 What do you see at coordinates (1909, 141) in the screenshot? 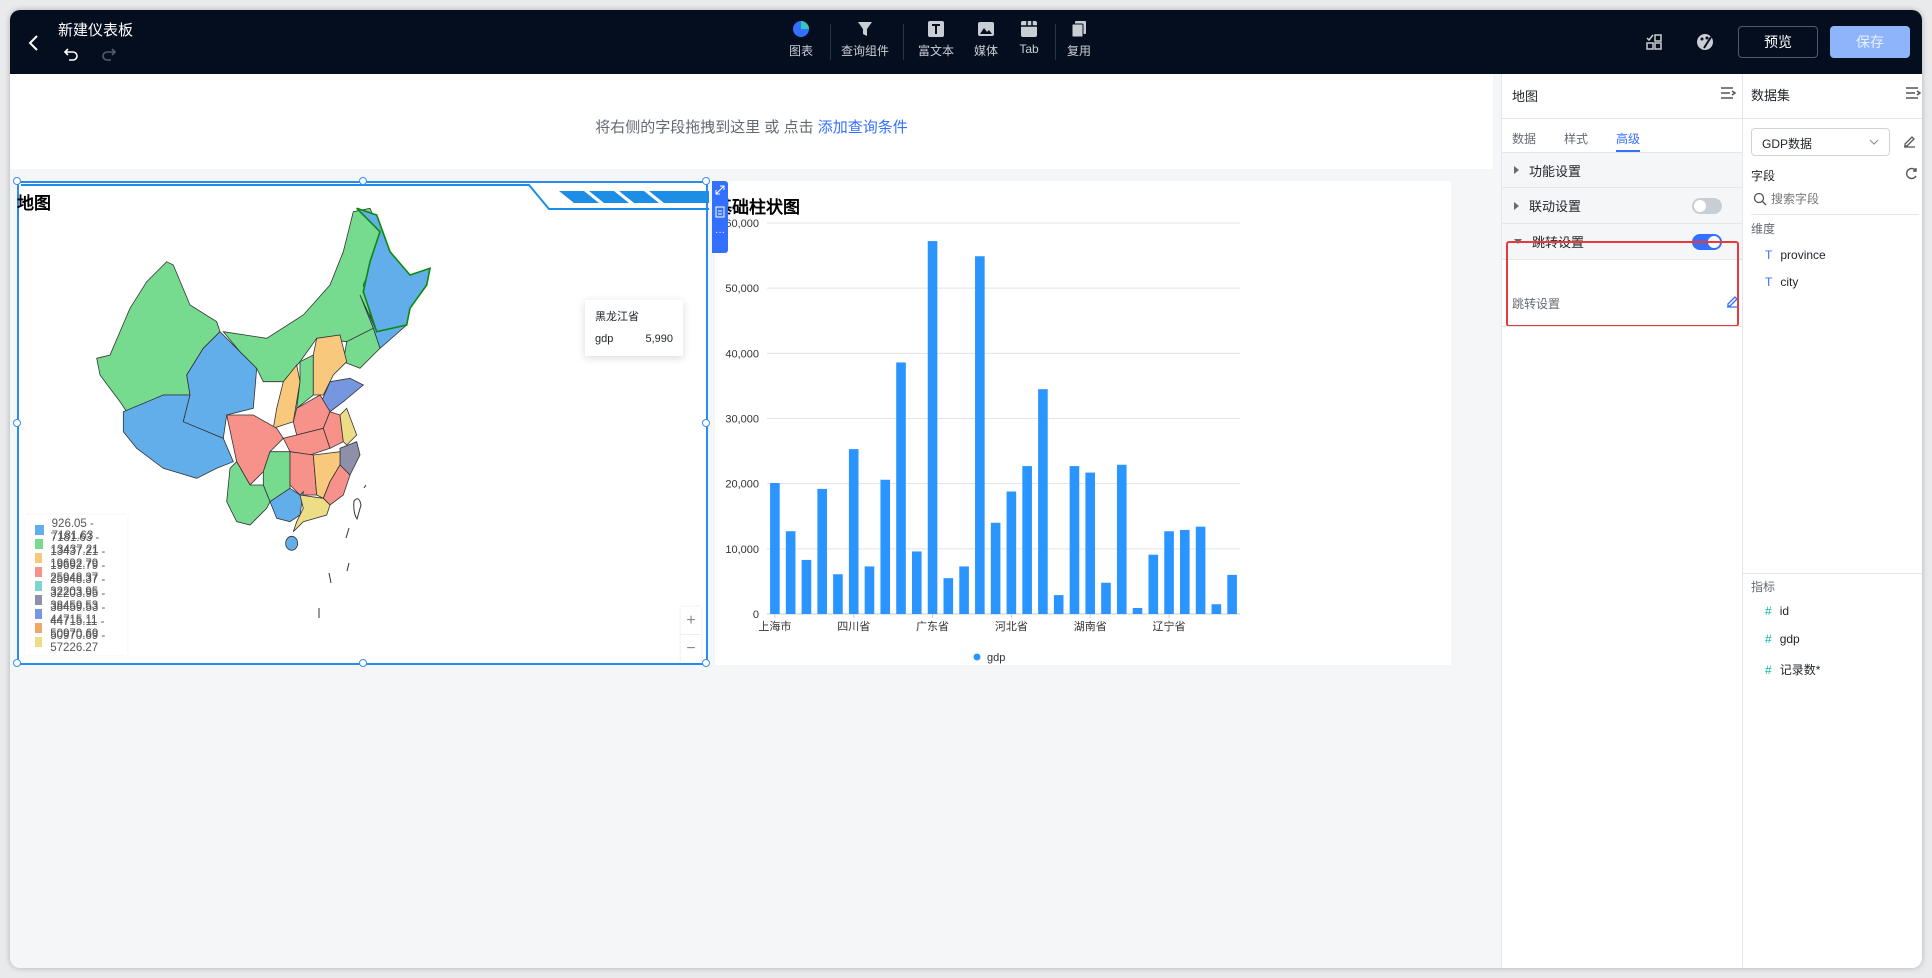
I see `edit-dataset-icon` at bounding box center [1909, 141].